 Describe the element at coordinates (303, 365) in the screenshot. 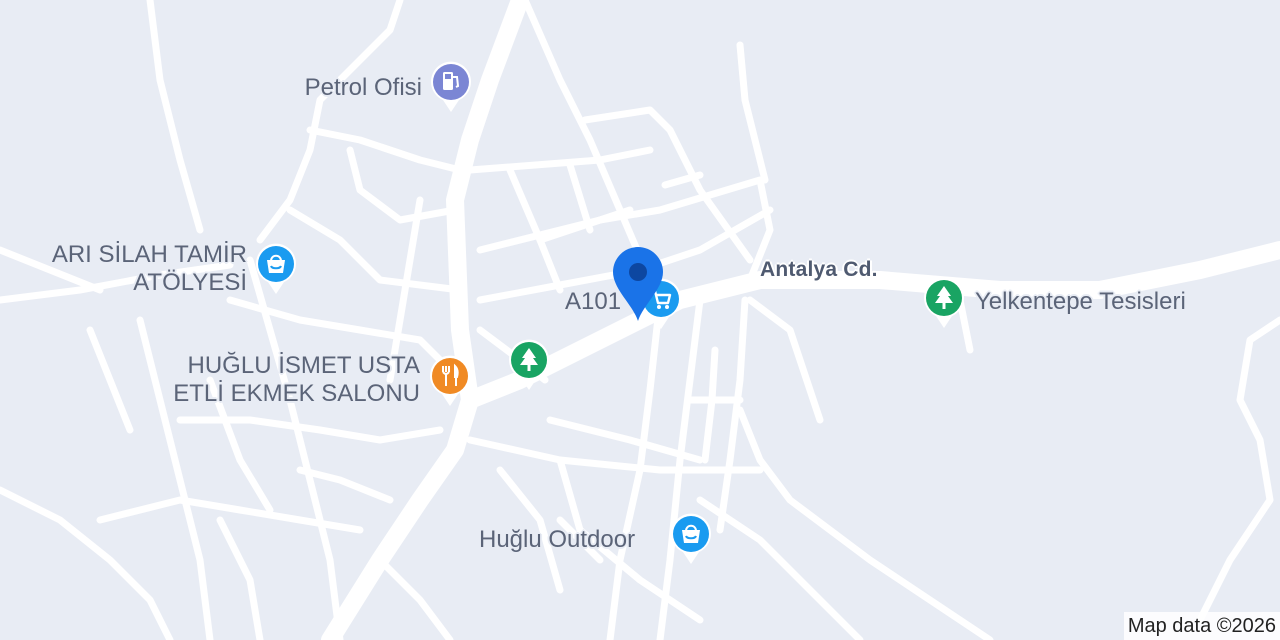

I see `poi-label-line1: HUĞLU İSMET USTA` at that location.